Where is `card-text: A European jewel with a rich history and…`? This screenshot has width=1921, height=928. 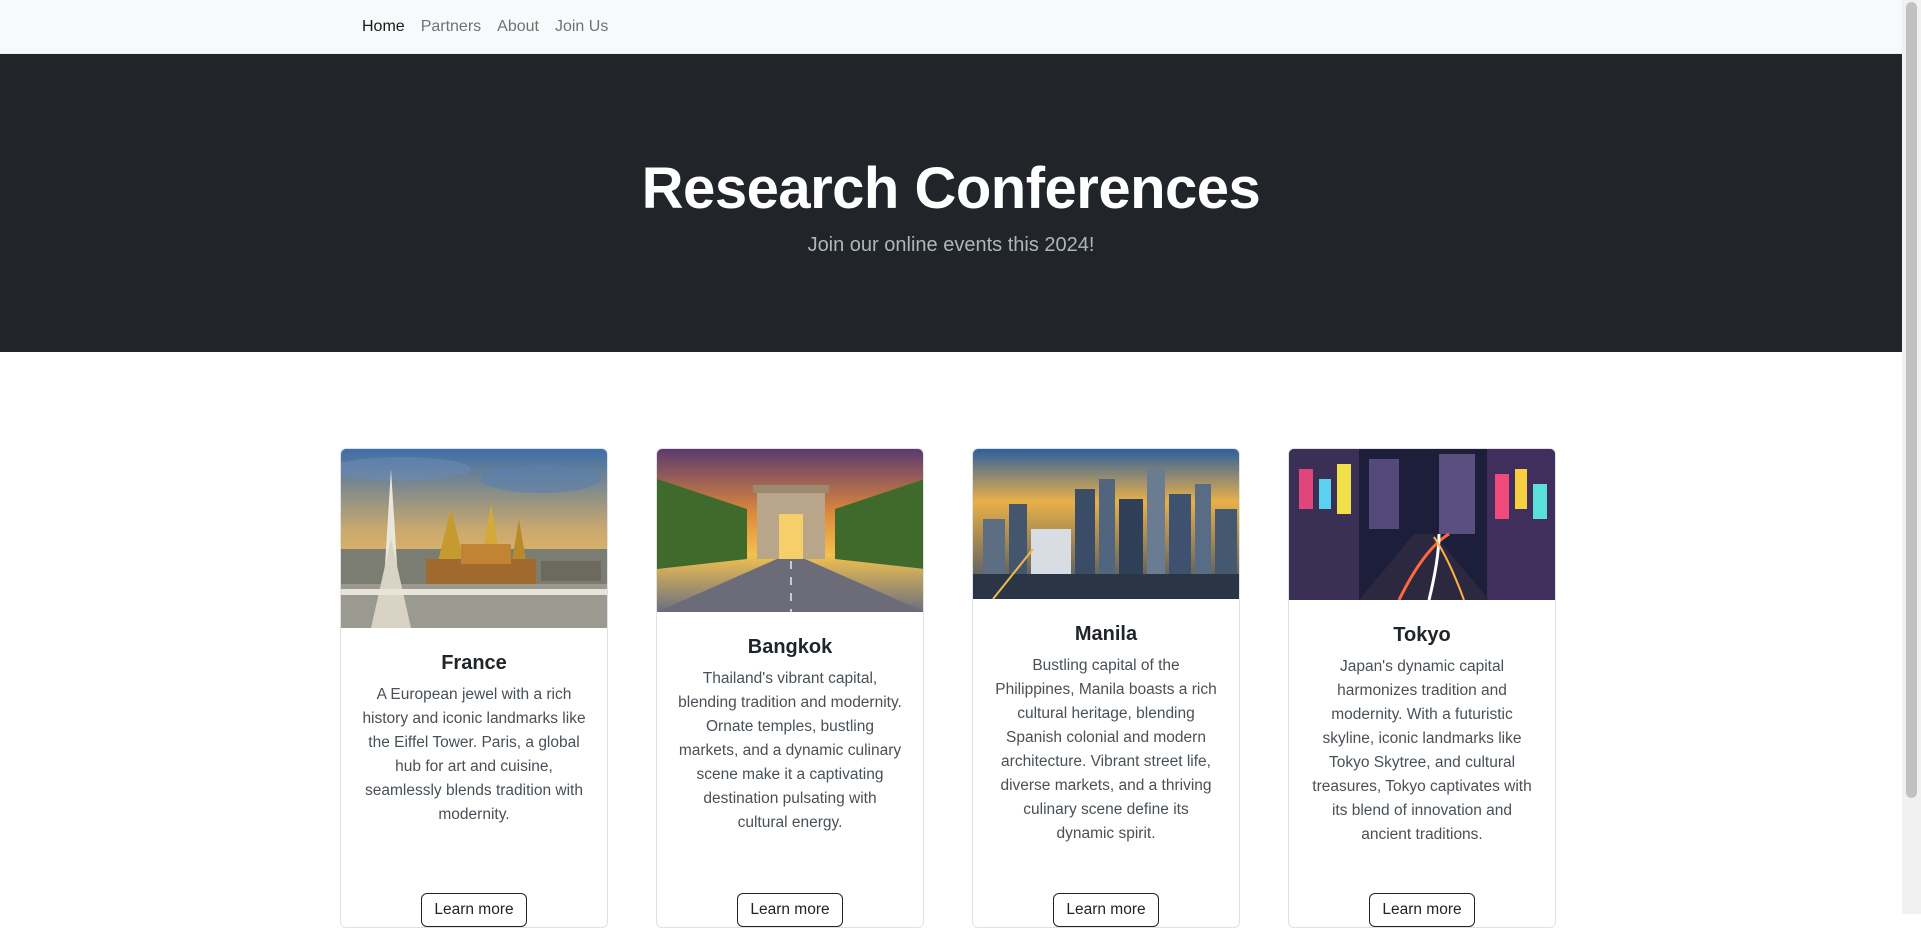
card-text: A European jewel with a rich history and… is located at coordinates (474, 754).